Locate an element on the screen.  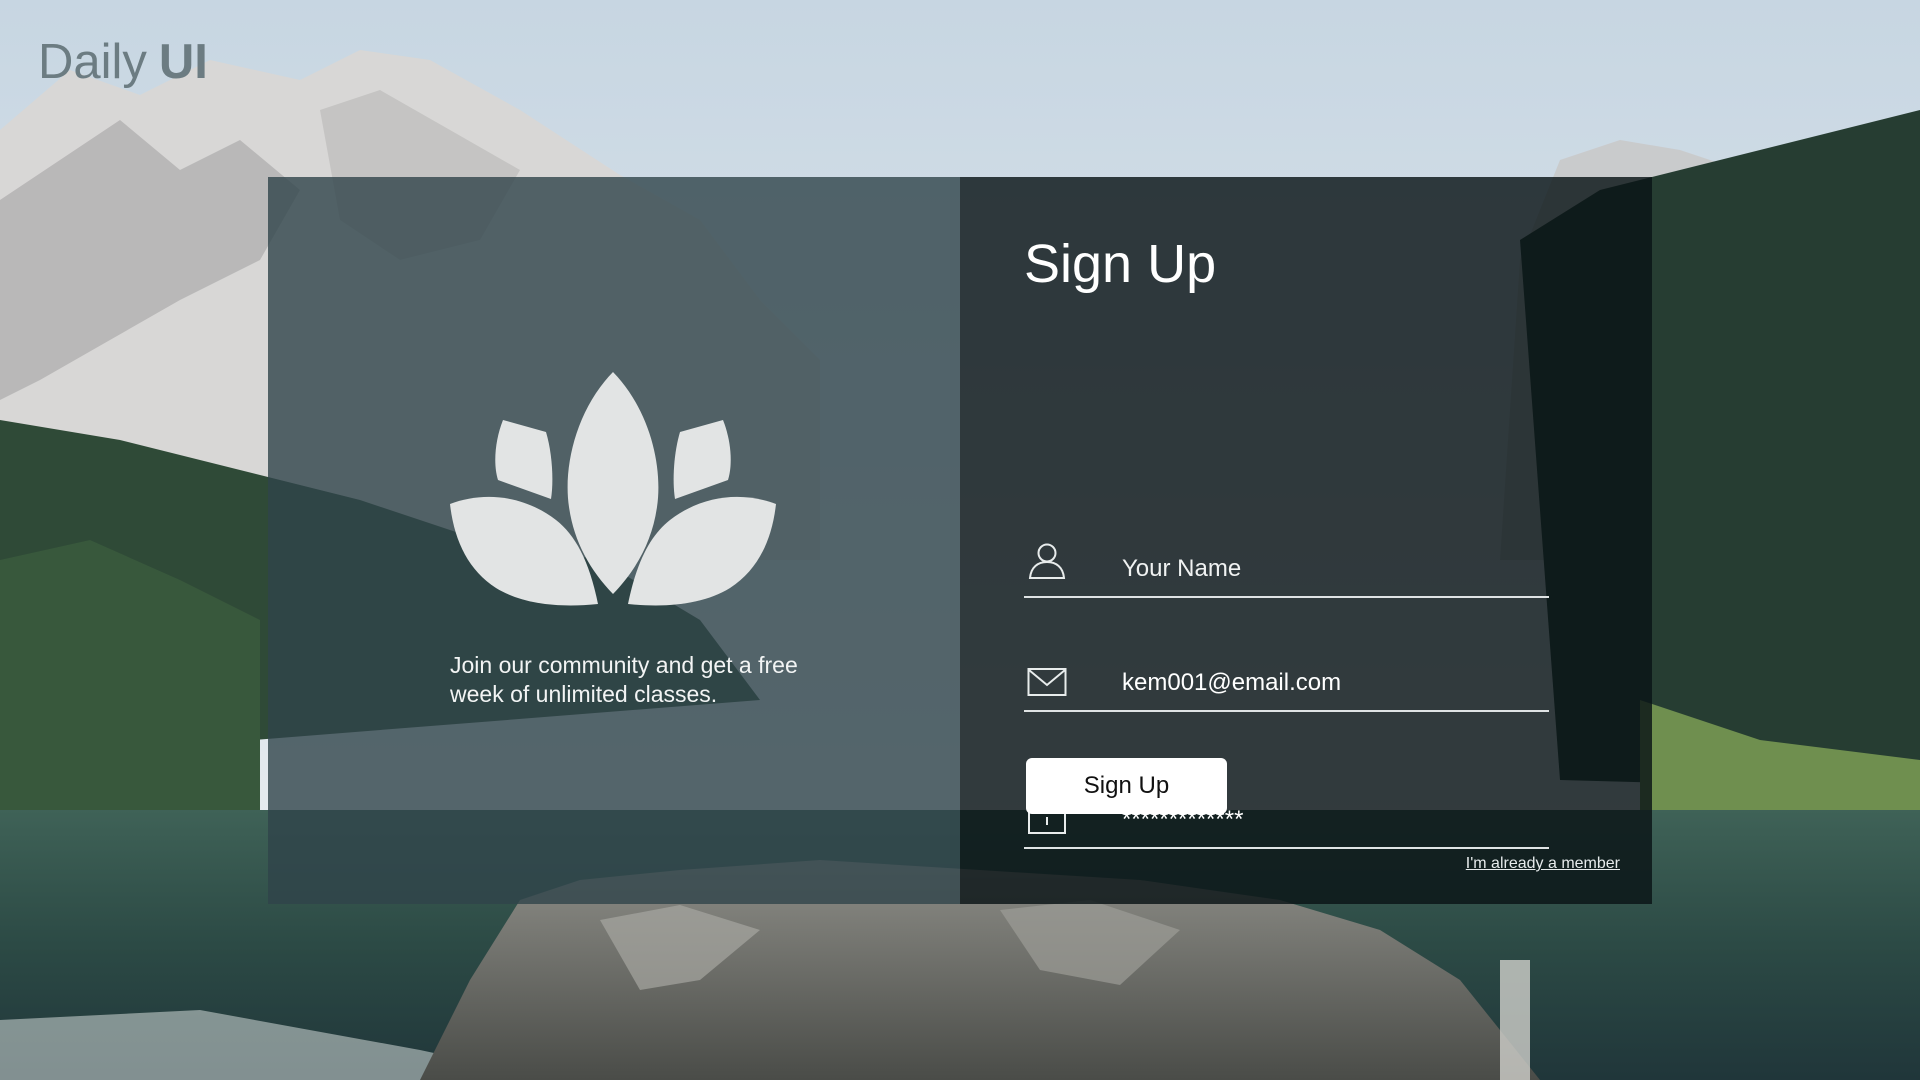
brand-logo: Daily UI is located at coordinates (123, 62).